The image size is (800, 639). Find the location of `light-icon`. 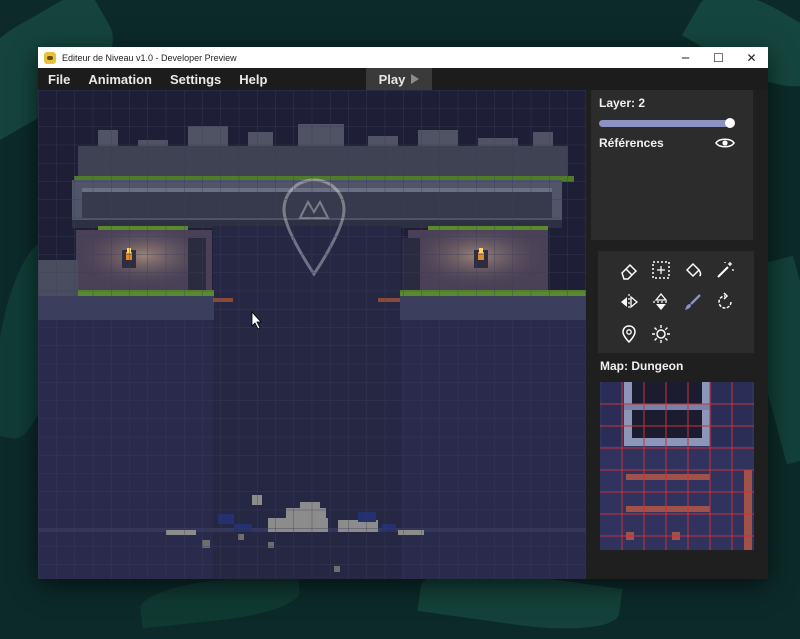

light-icon is located at coordinates (661, 334).